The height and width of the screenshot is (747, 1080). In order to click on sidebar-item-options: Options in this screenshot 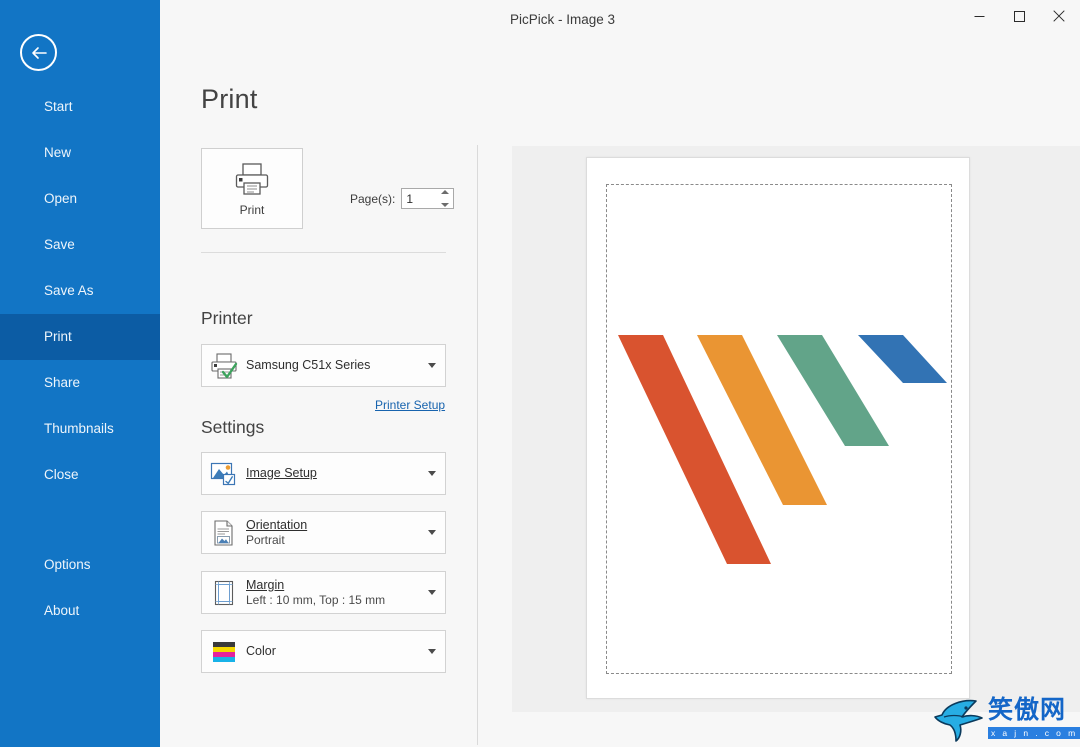, I will do `click(80, 565)`.